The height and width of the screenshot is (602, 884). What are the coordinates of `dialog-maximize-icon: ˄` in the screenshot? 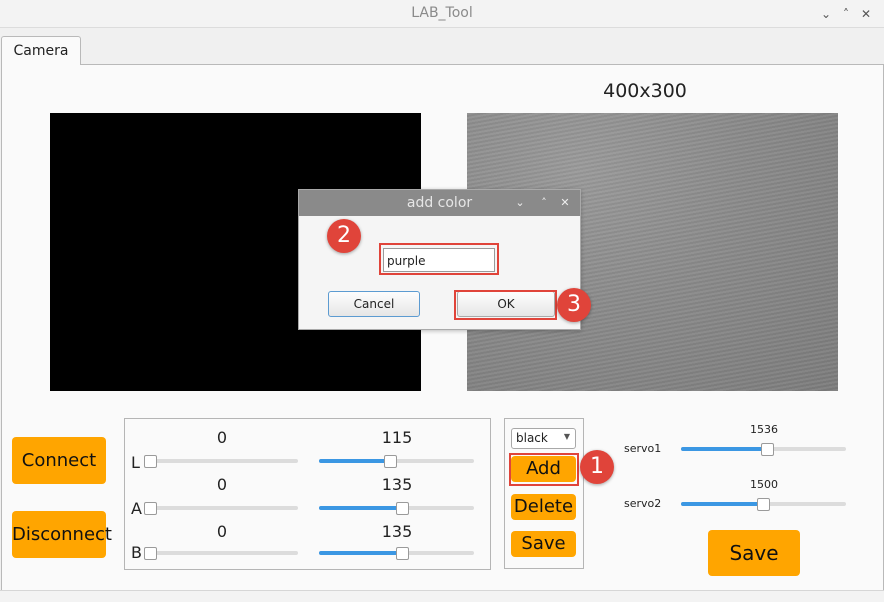 It's located at (544, 203).